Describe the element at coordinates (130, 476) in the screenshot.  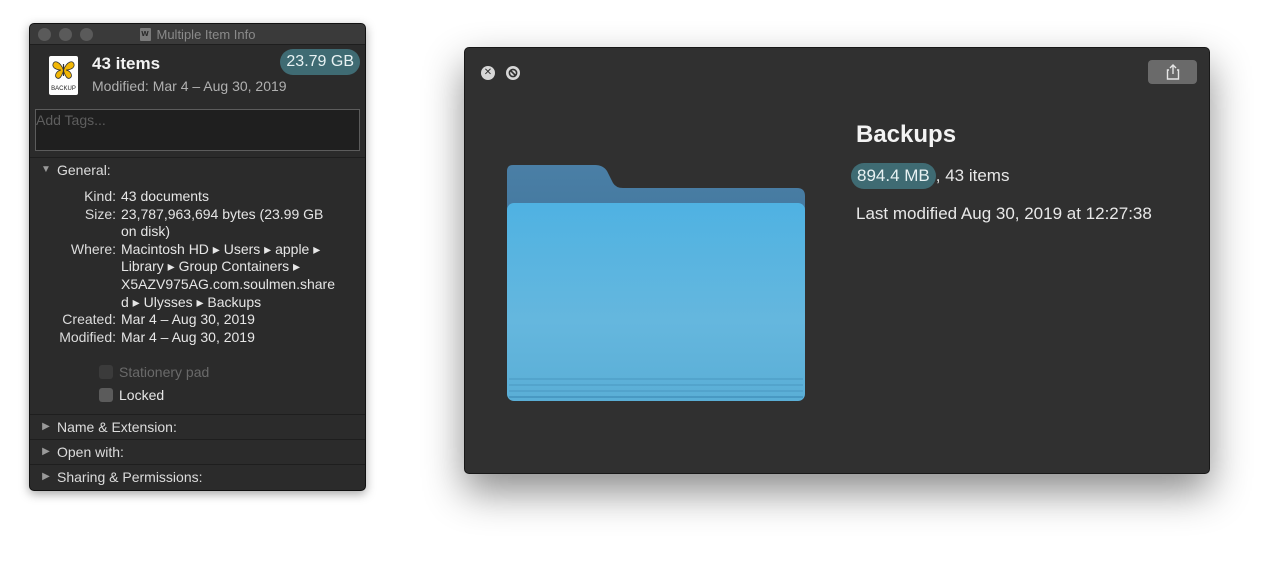
I see `section-sharing-permissions-label: Sharing & Permissions:` at that location.